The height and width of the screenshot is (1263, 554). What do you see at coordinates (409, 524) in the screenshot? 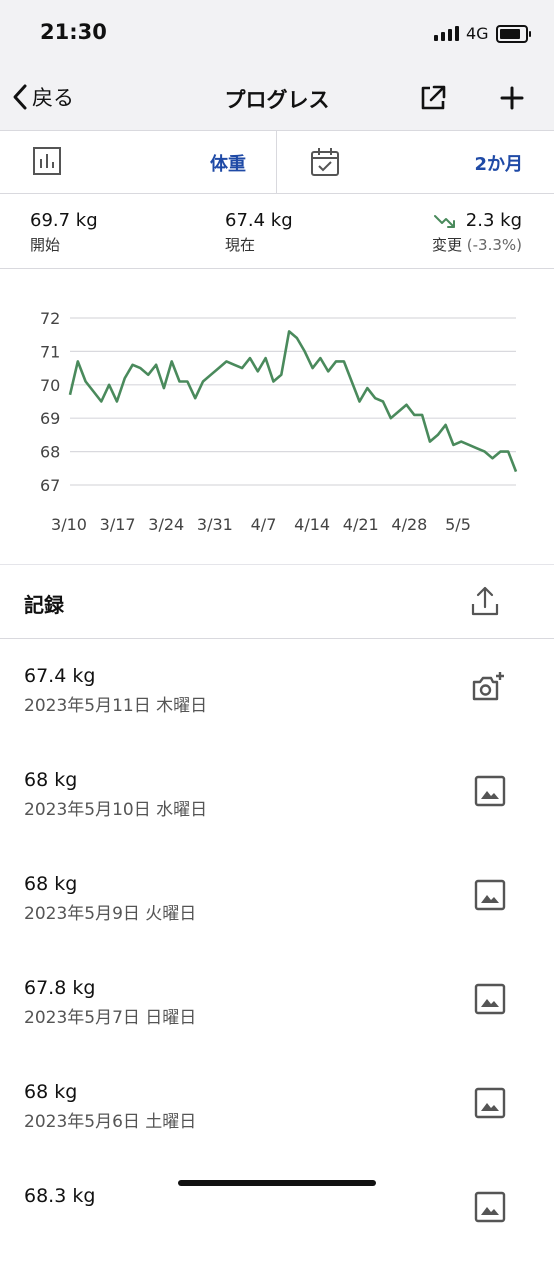
I see `x-tick-label: 4/28` at bounding box center [409, 524].